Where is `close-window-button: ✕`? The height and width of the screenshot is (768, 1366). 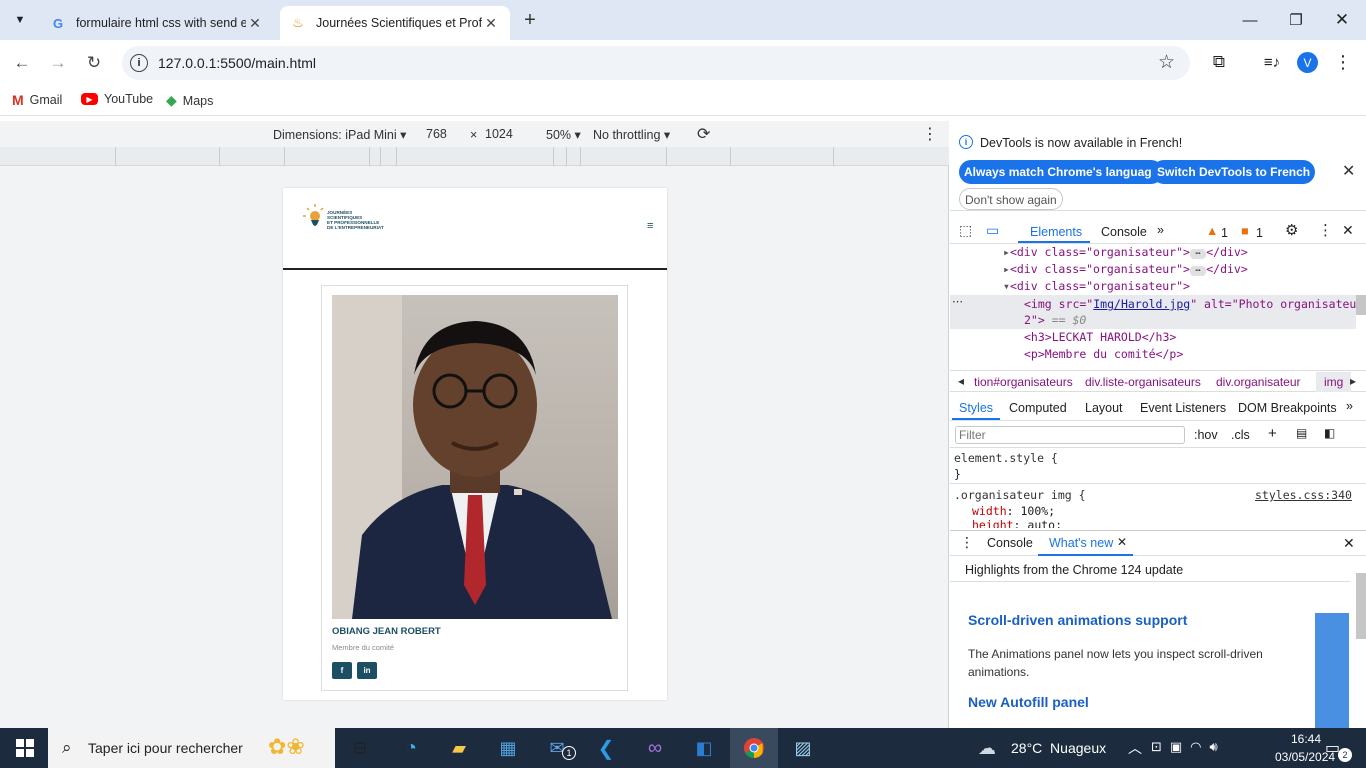 close-window-button: ✕ is located at coordinates (1342, 20).